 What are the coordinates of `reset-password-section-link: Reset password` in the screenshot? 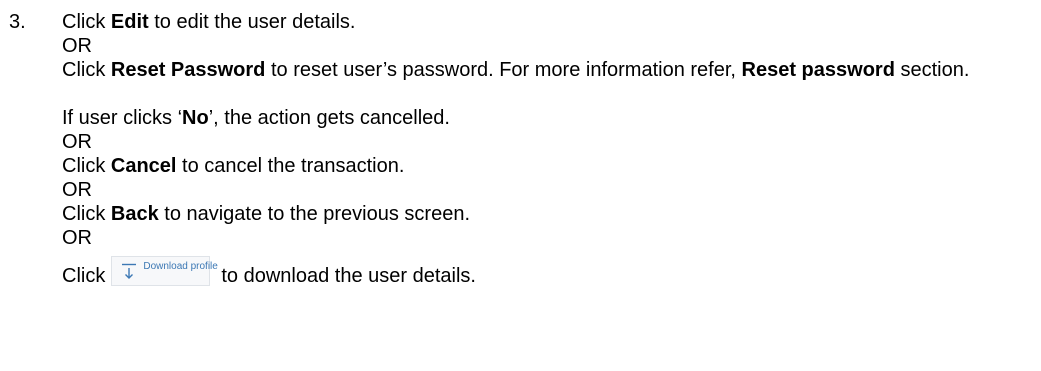 It's located at (818, 70).